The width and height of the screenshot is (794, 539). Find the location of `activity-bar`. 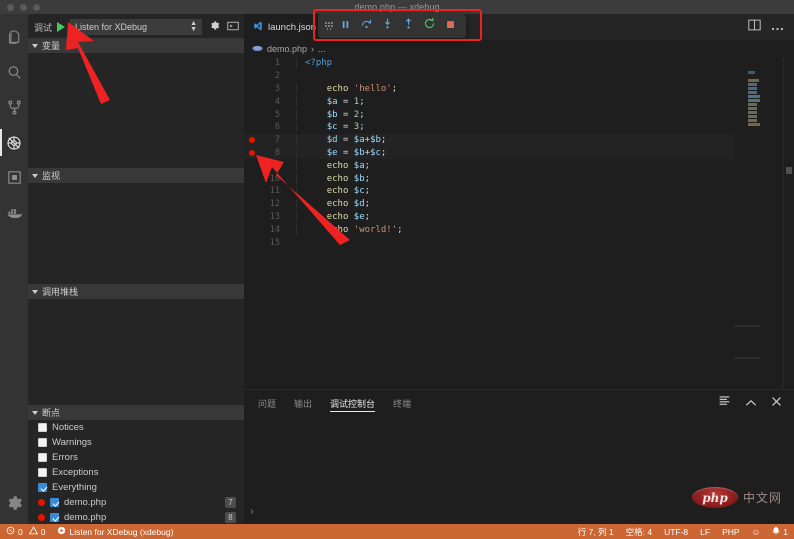

activity-bar is located at coordinates (14, 269).